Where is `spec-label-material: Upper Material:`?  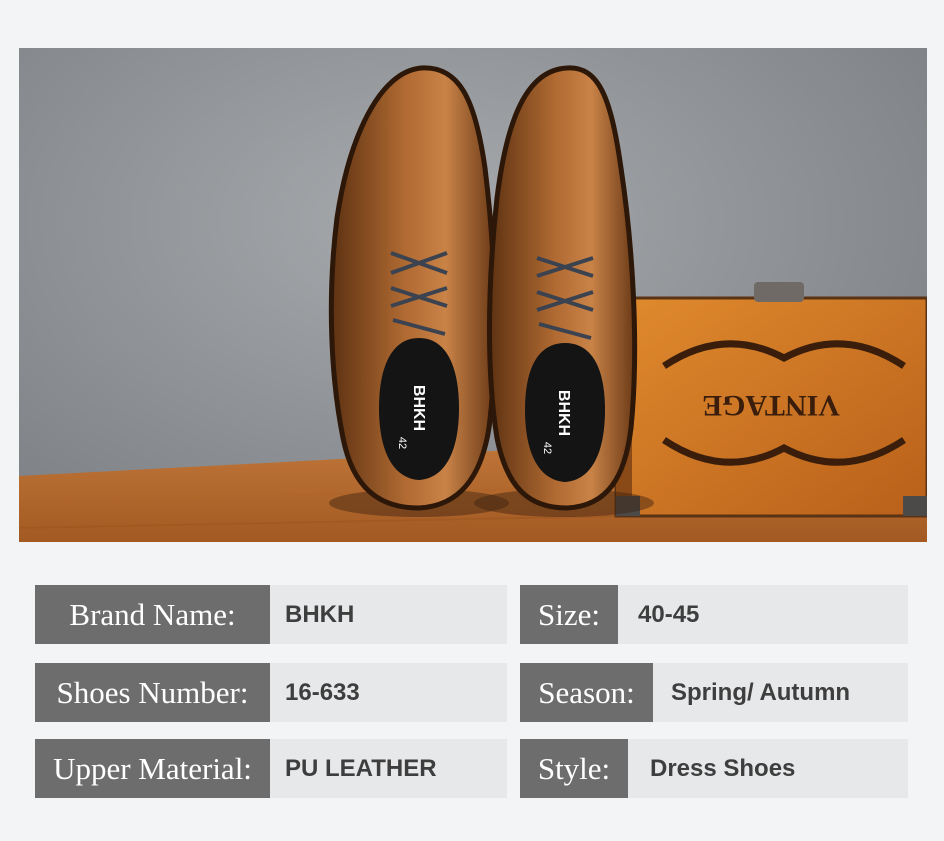 spec-label-material: Upper Material: is located at coordinates (152, 768).